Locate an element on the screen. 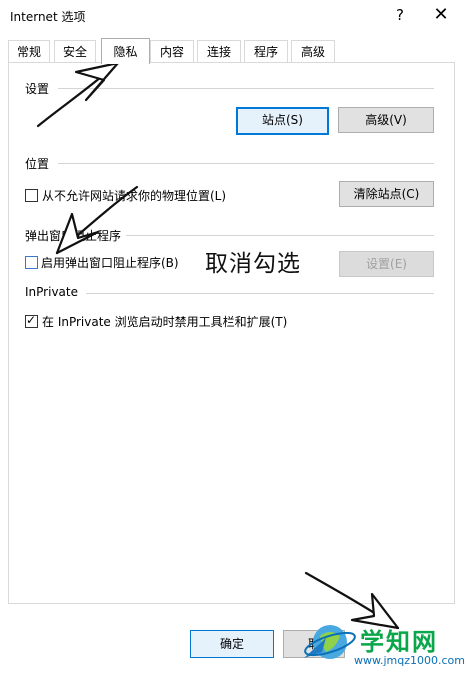 This screenshot has height=673, width=467. popup-blocker-checkbox is located at coordinates (31, 262).